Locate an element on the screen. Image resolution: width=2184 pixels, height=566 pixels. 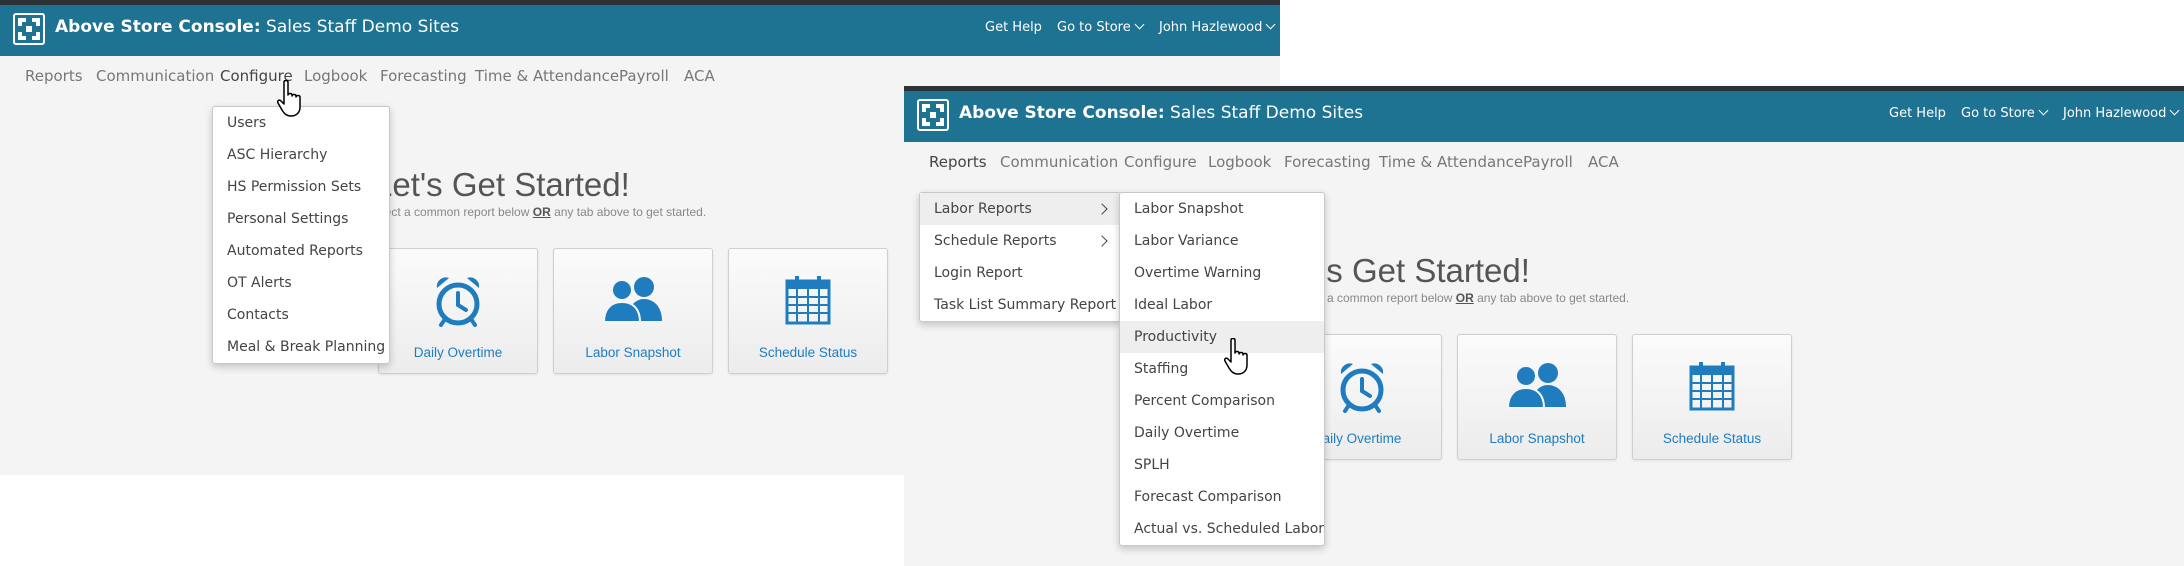
menu-item-automated-reports: Automated Reports is located at coordinates (301, 251).